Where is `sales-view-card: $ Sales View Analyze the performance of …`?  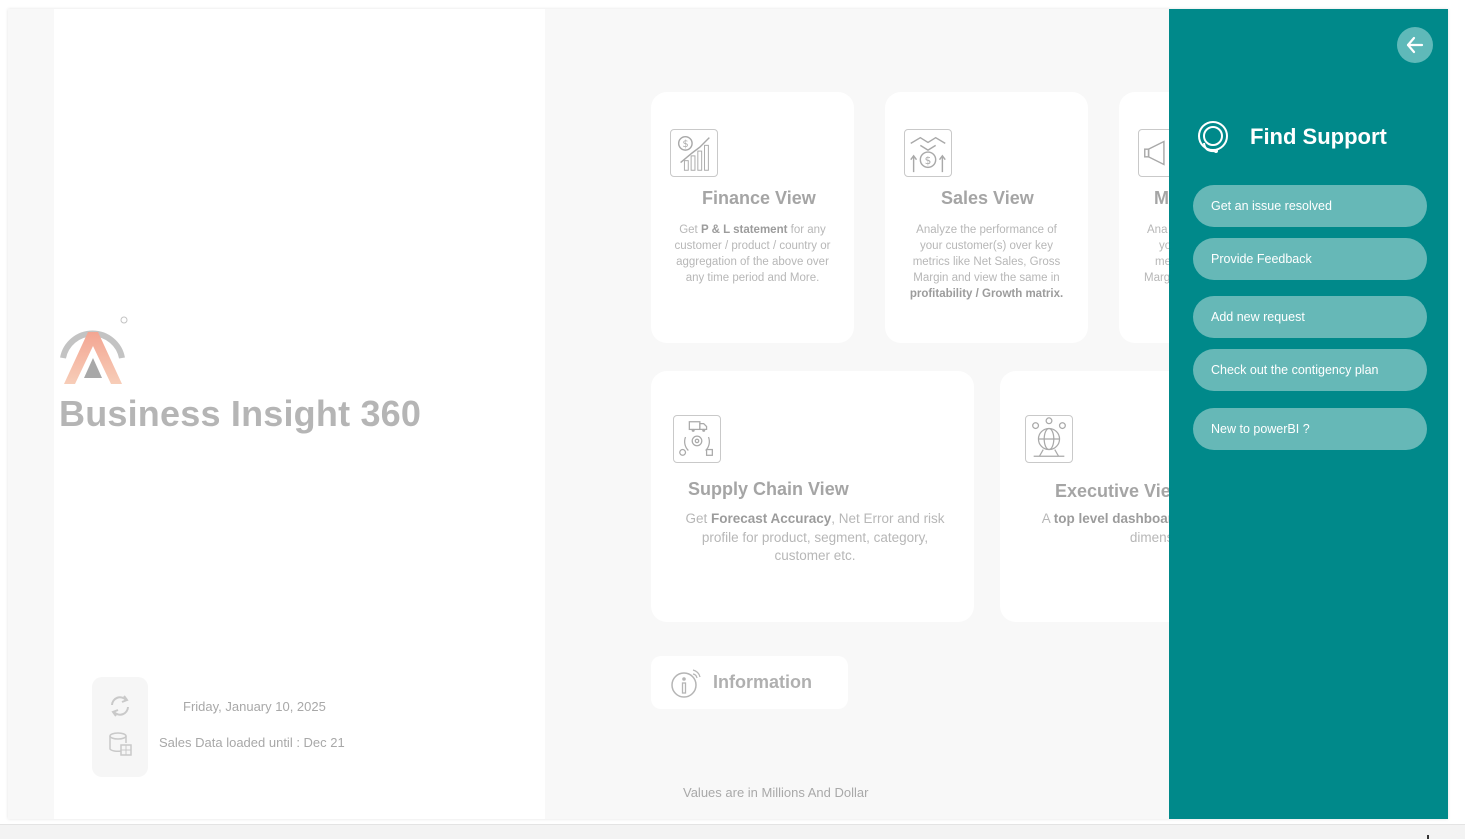 sales-view-card: $ Sales View Analyze the performance of … is located at coordinates (986, 217).